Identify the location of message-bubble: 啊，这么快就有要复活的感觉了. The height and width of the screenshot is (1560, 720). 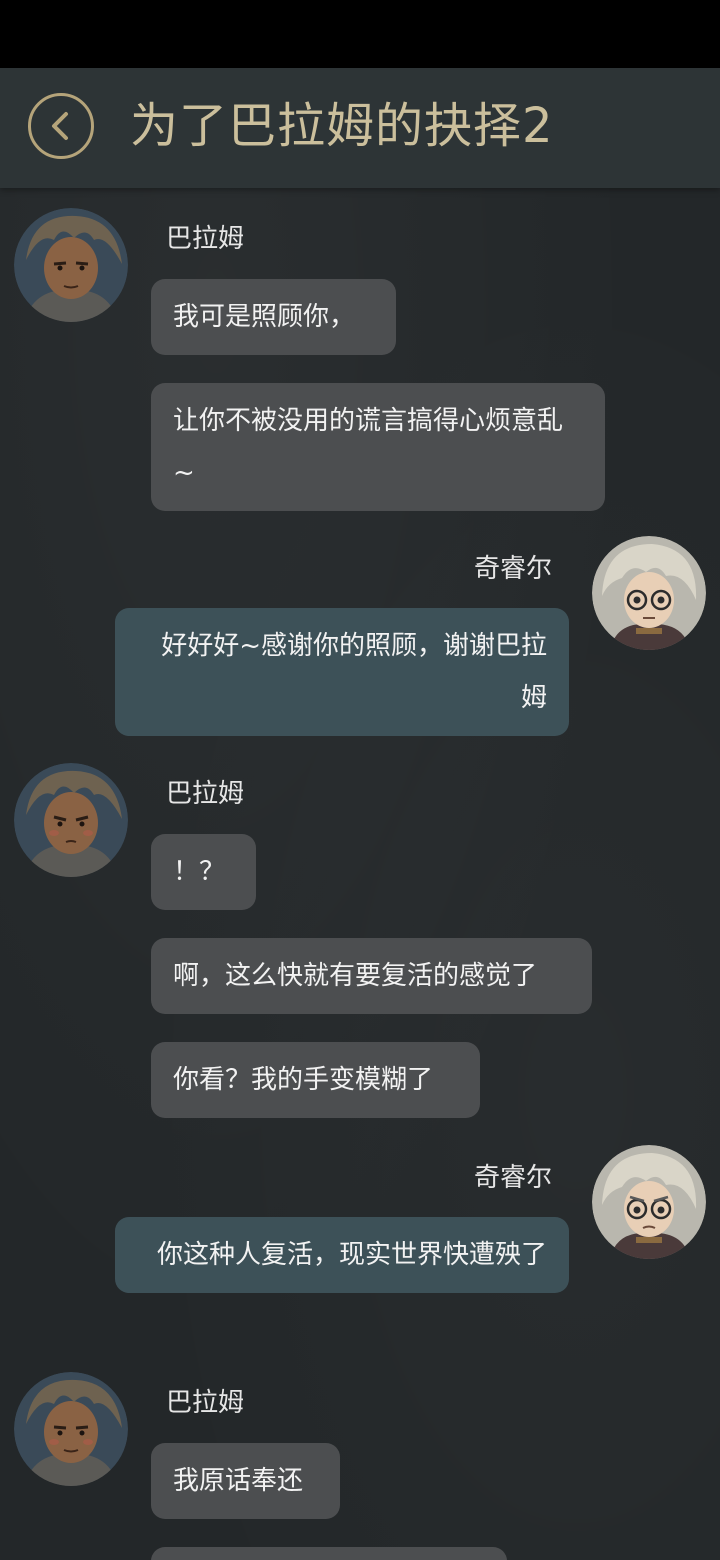
(371, 976).